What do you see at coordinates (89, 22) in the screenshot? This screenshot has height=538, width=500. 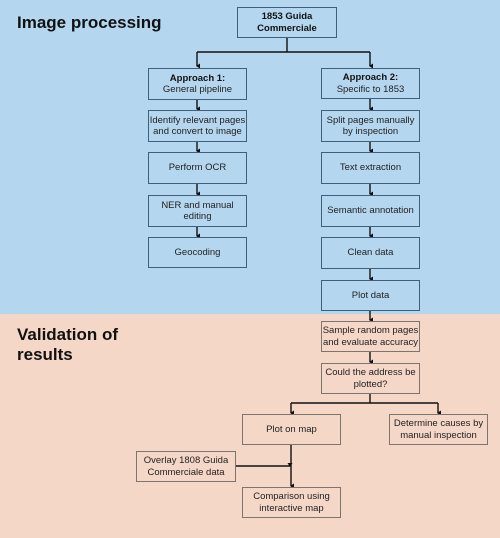 I see `section-title-image-processing: Image processing` at bounding box center [89, 22].